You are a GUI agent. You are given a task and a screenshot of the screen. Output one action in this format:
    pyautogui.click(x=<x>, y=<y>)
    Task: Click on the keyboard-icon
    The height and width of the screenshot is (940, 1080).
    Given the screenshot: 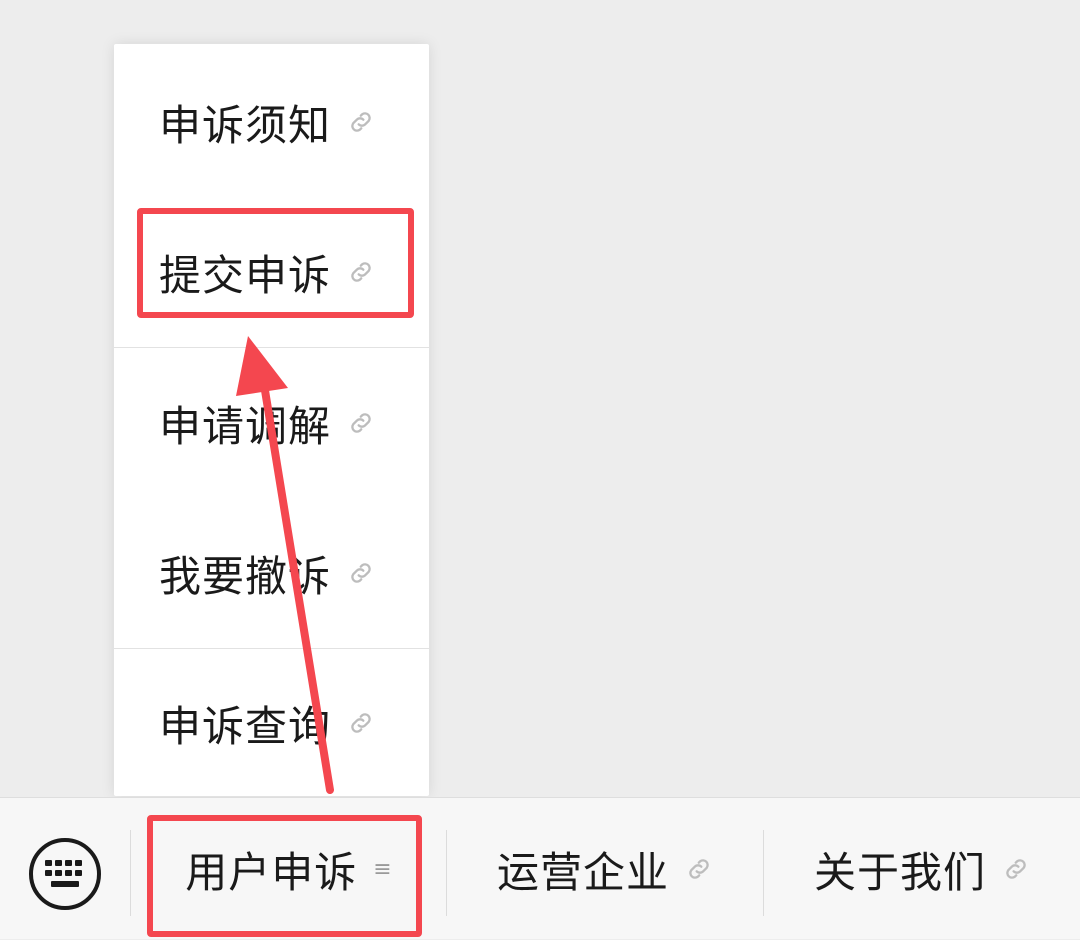 What is the action you would take?
    pyautogui.click(x=65, y=874)
    